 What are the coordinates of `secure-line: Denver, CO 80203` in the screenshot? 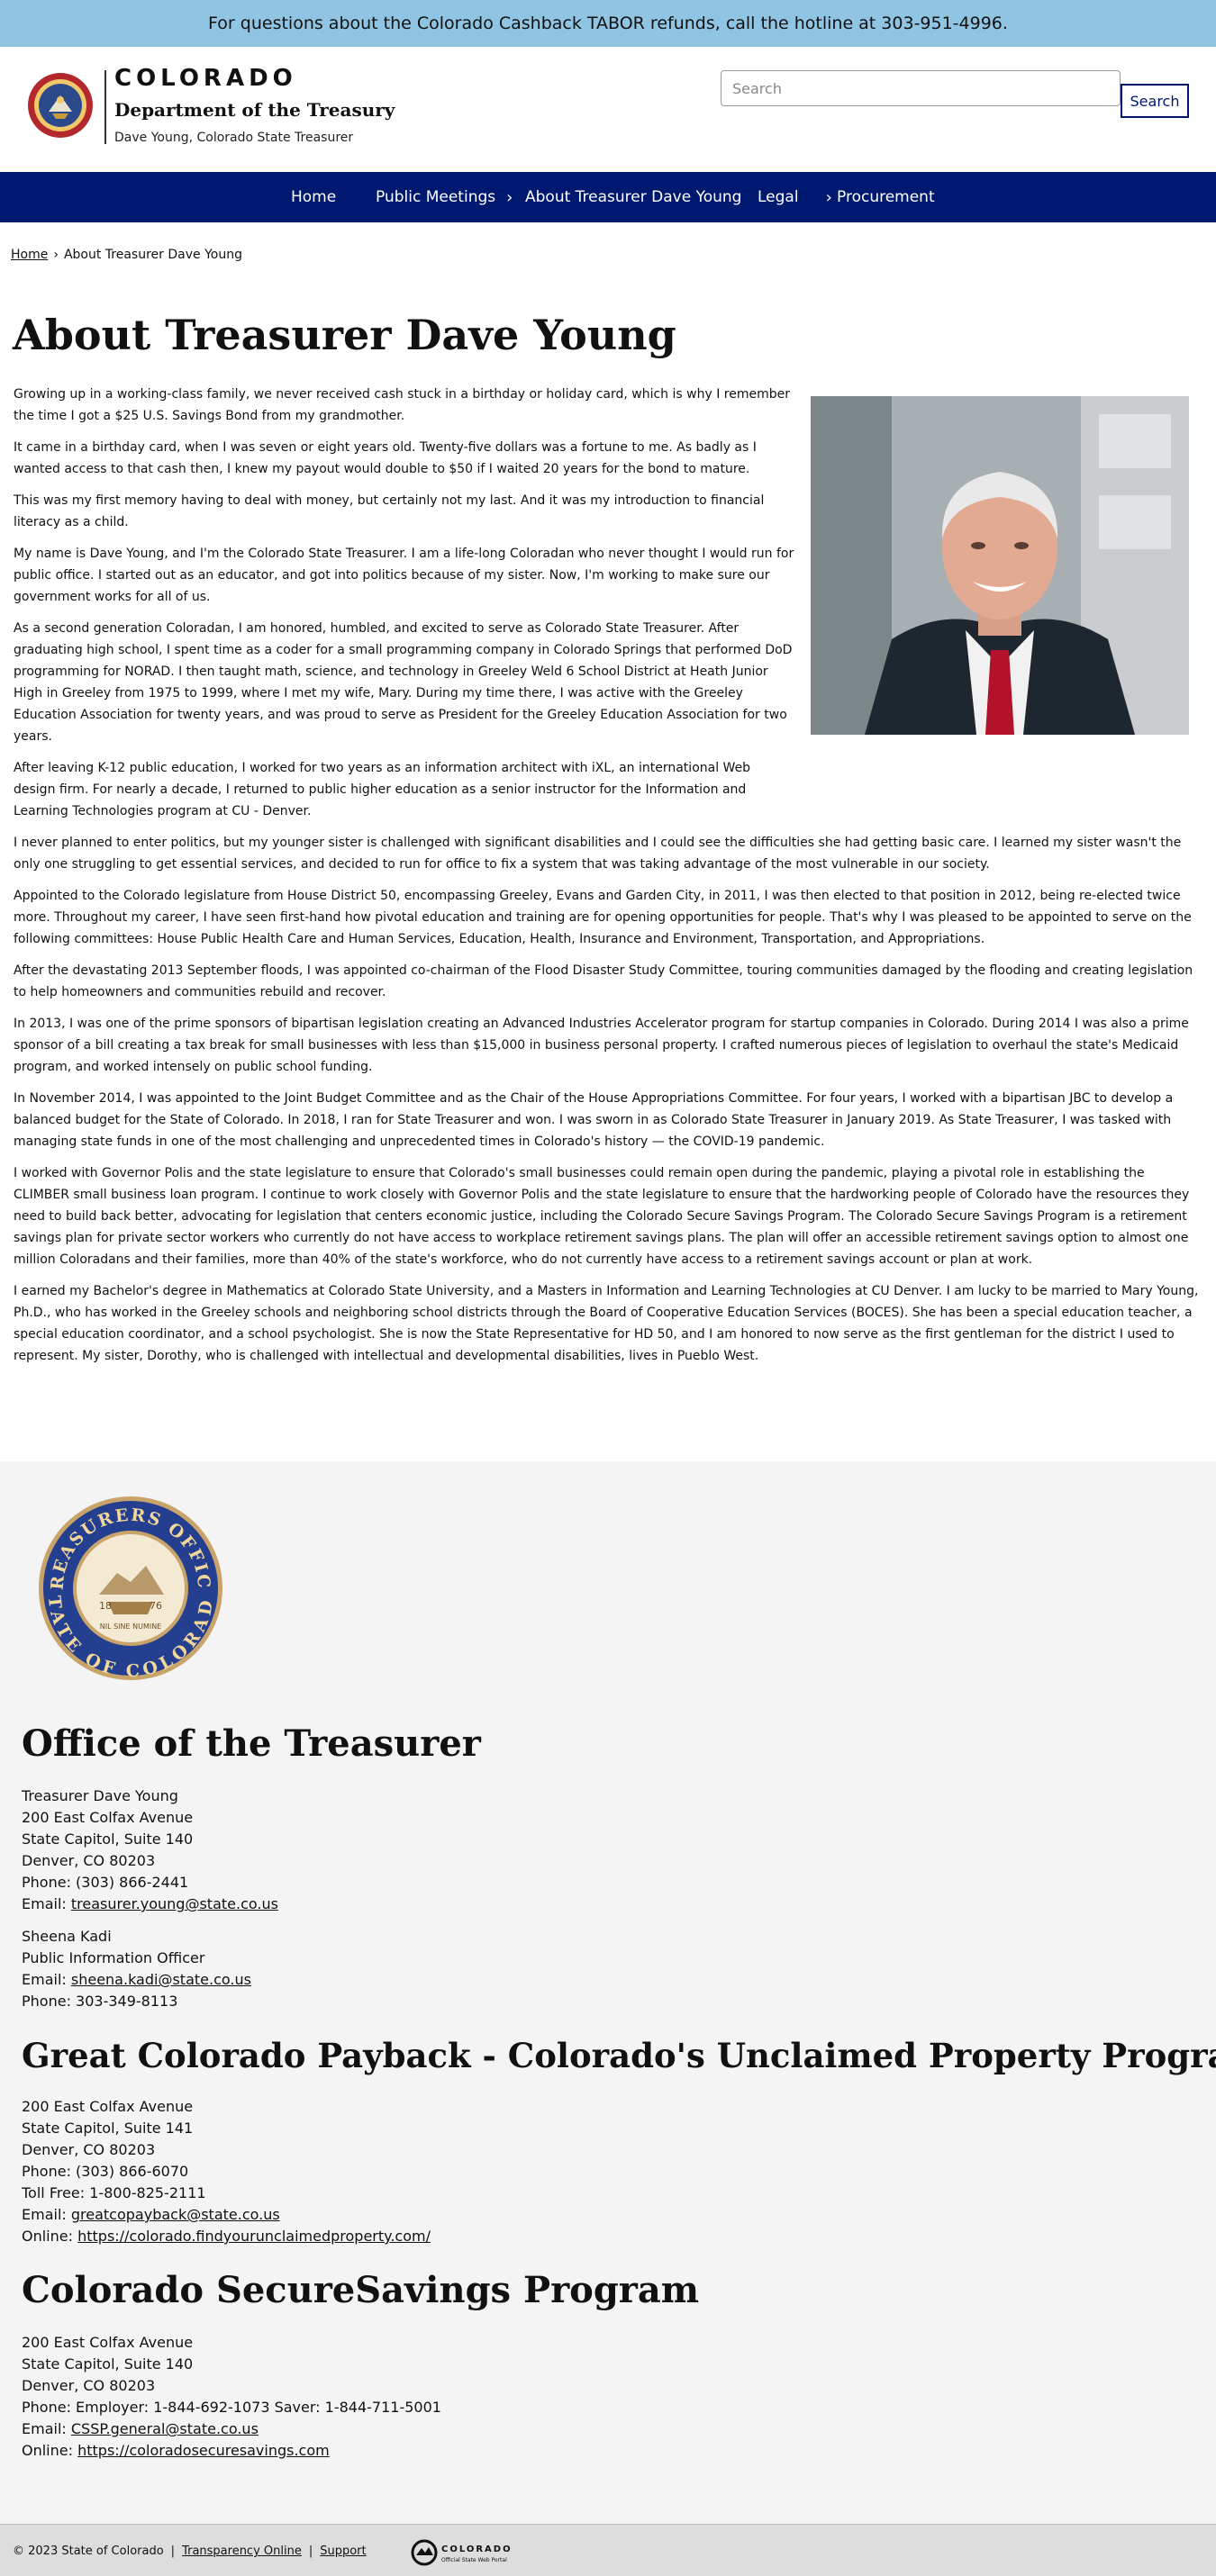 It's located at (89, 2385).